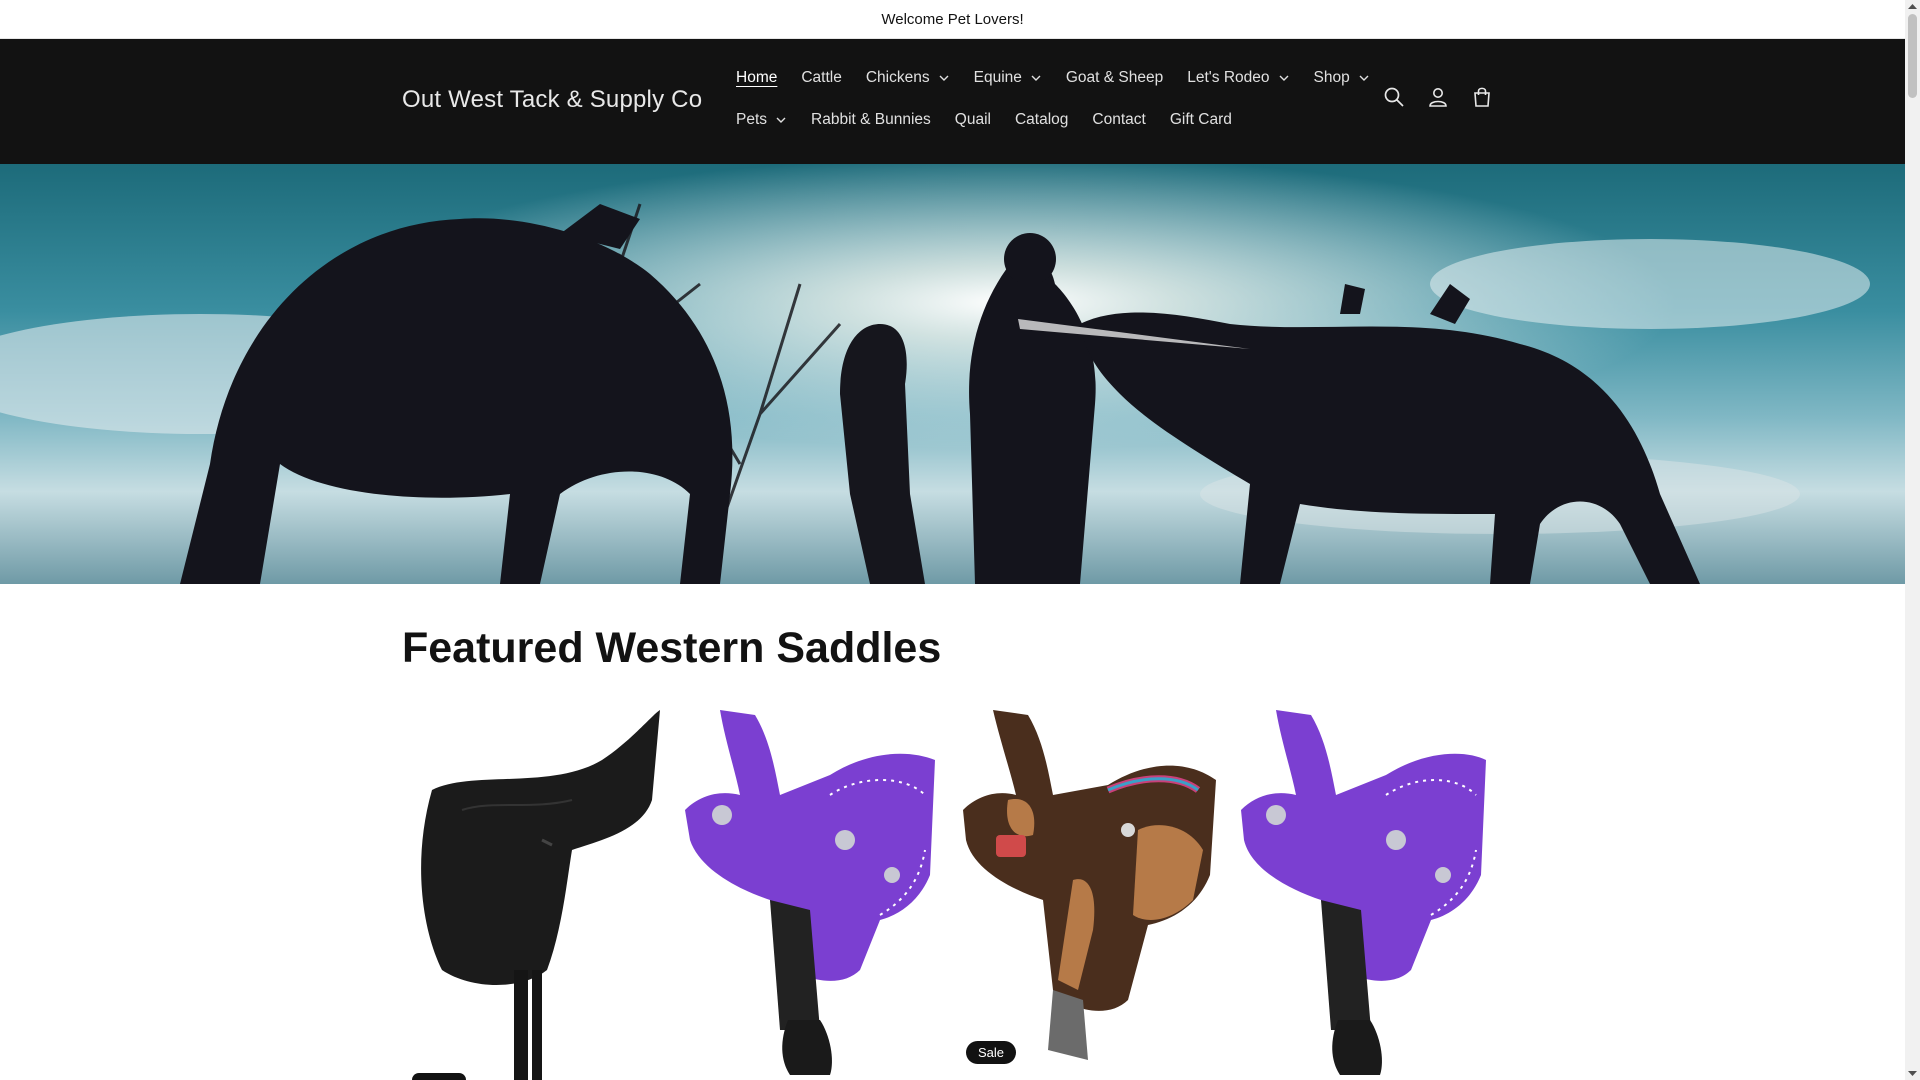  Describe the element at coordinates (1912, 1073) in the screenshot. I see `scroll-down-arrow-icon` at that location.